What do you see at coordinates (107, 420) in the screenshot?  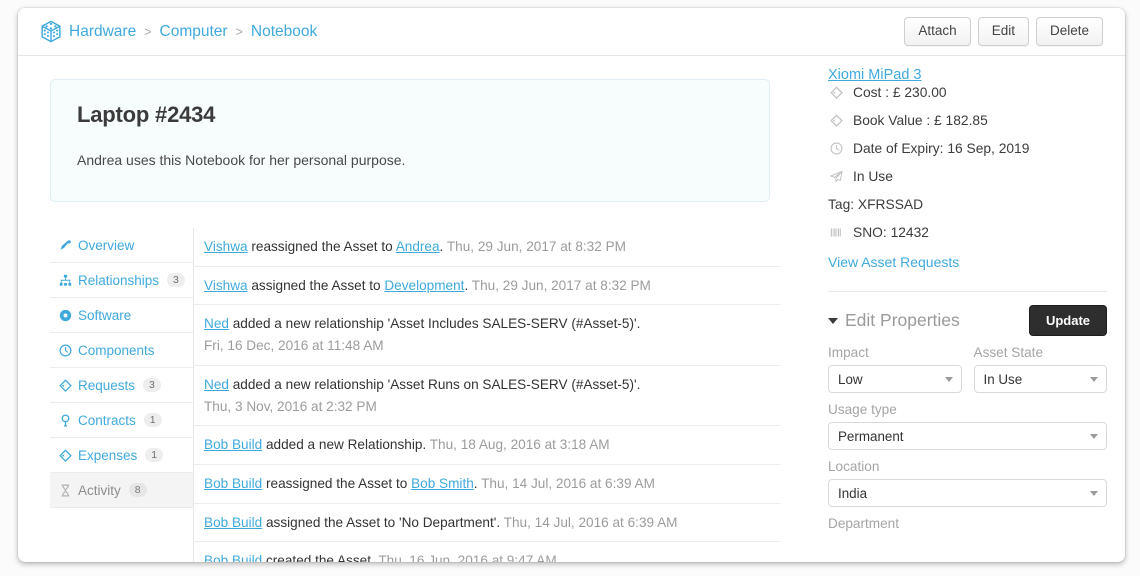 I see `sidebar-item-label: Contracts` at bounding box center [107, 420].